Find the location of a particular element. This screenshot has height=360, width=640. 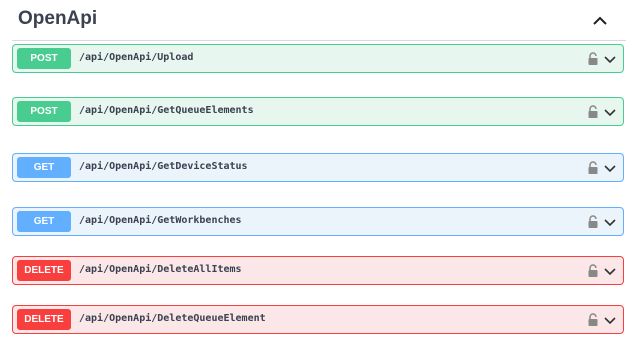

chevron-up-icon is located at coordinates (600, 21).